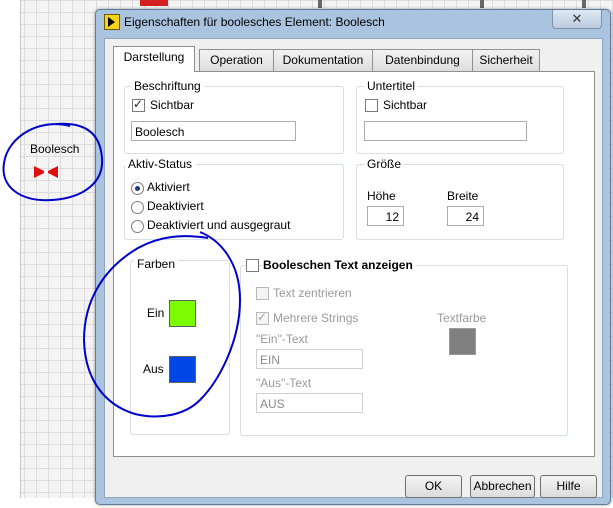  What do you see at coordinates (175, 206) in the screenshot?
I see `state-disabled-label: Deaktiviert` at bounding box center [175, 206].